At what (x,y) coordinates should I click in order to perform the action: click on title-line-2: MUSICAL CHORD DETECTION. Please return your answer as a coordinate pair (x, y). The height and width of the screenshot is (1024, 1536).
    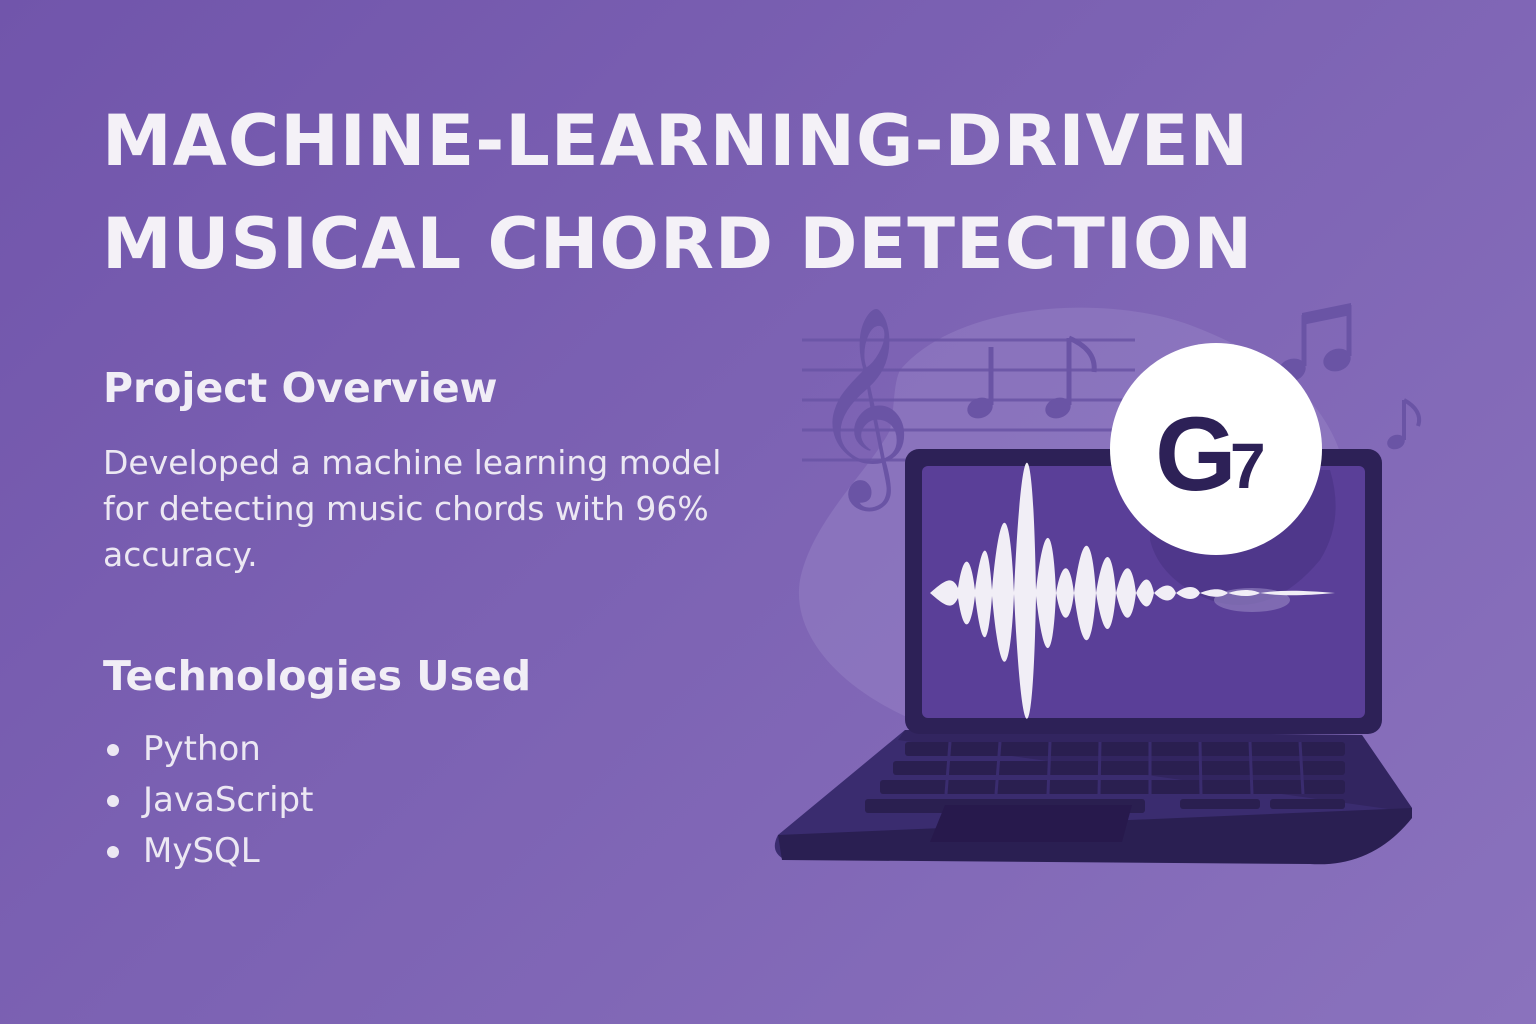
    Looking at the image, I should click on (678, 244).